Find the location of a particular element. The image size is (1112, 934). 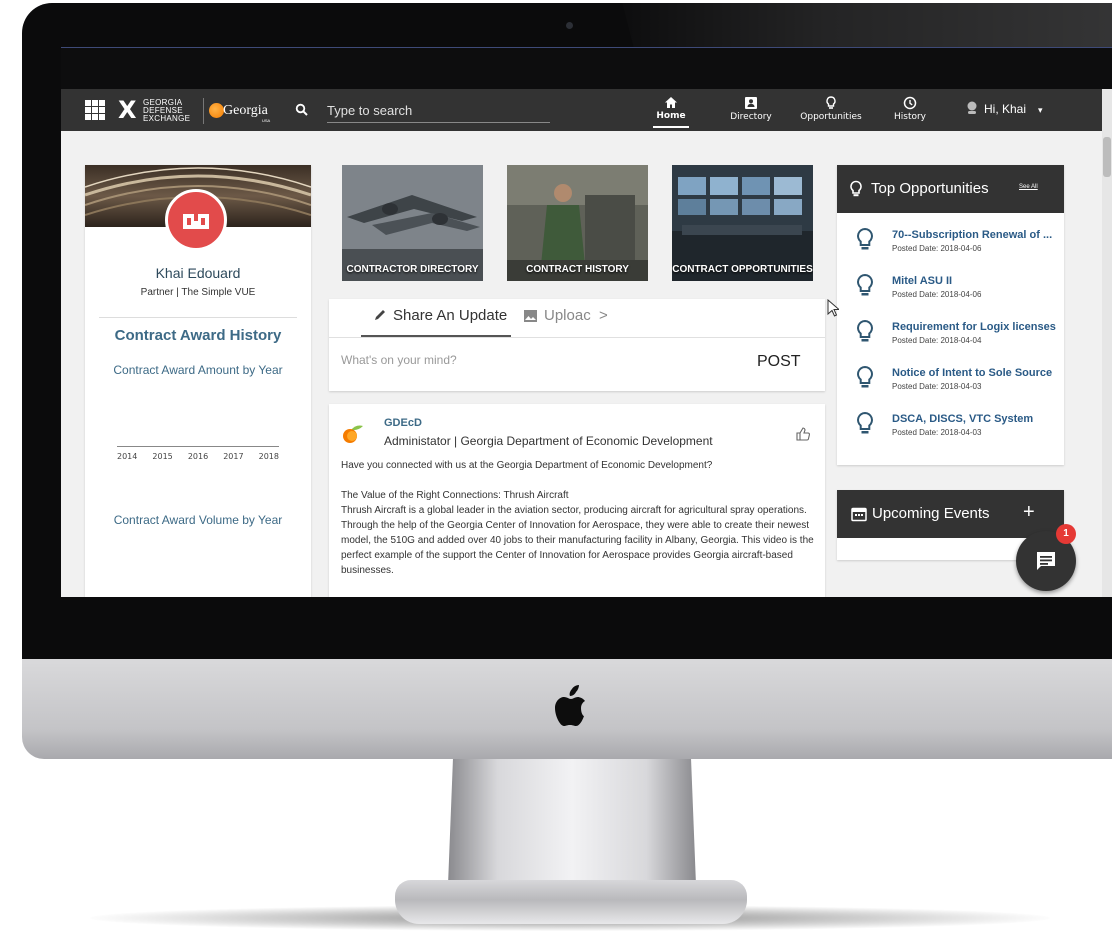

screen-top-blank is located at coordinates (586, 68).